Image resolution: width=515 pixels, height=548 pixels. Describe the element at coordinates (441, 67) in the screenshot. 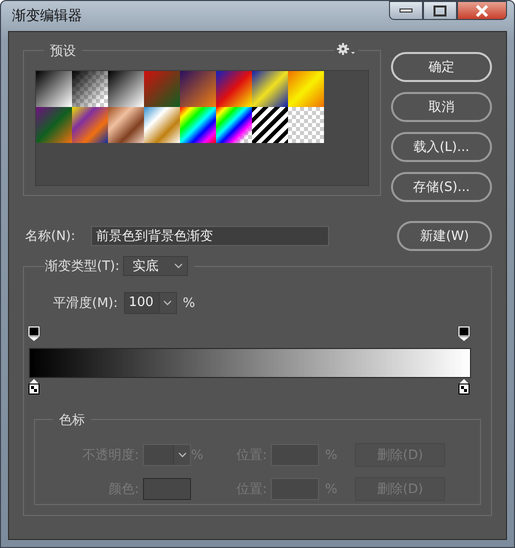

I see `ok-button: 确定` at that location.